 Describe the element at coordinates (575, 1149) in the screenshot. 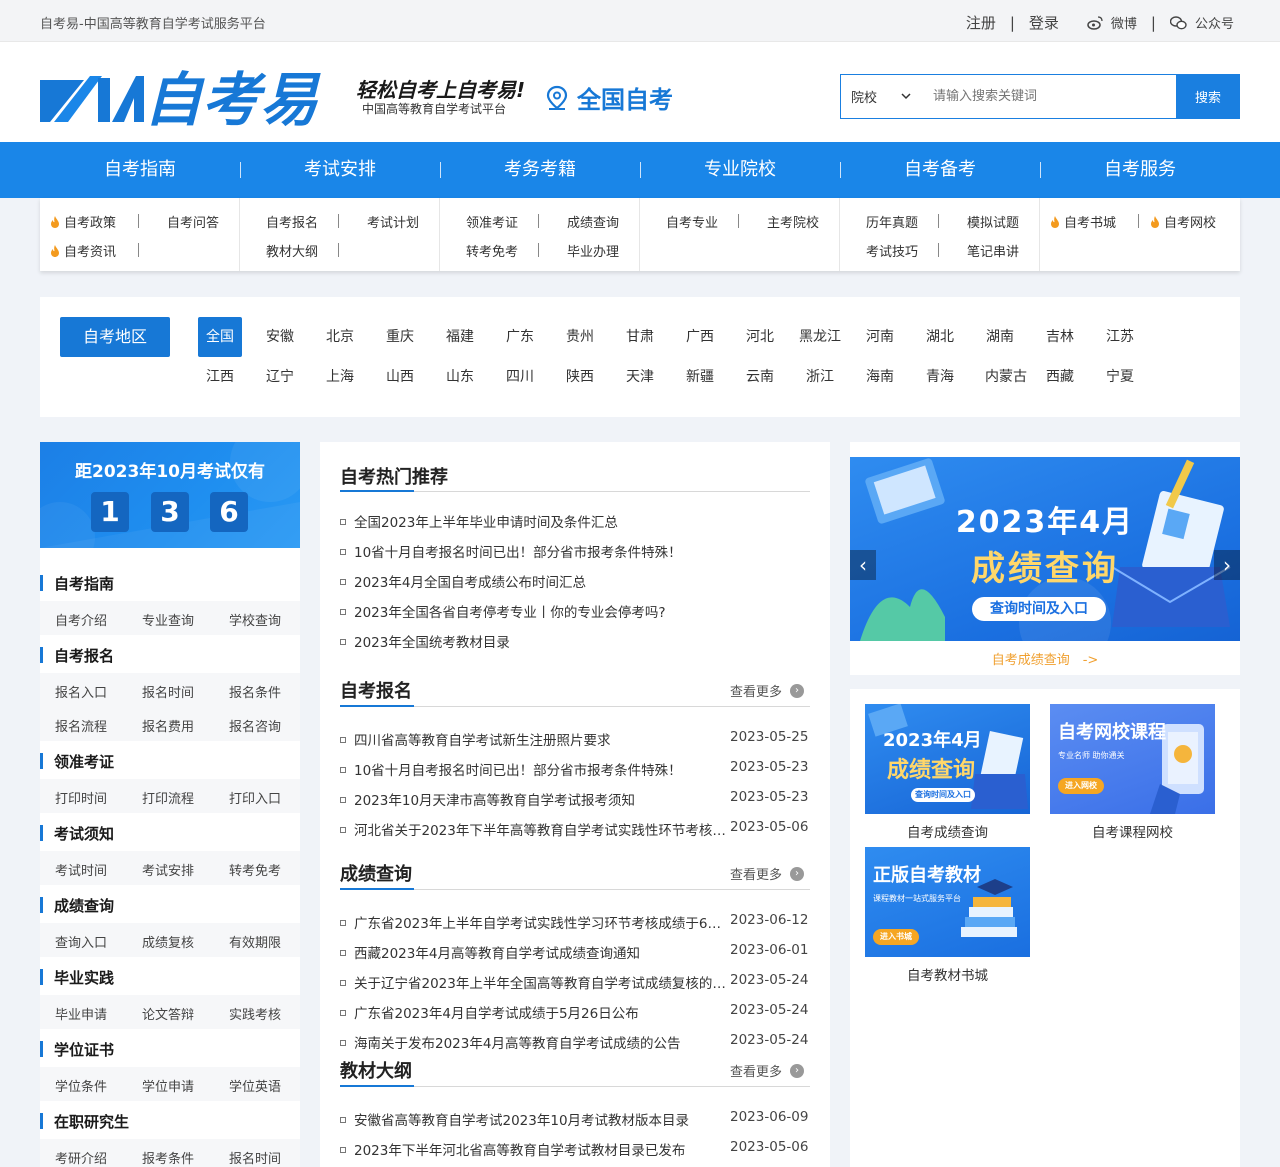

I see `news-list-item: 2023年下半年河北省高等教育自学考试教材目录已发布 2023-05-06` at that location.